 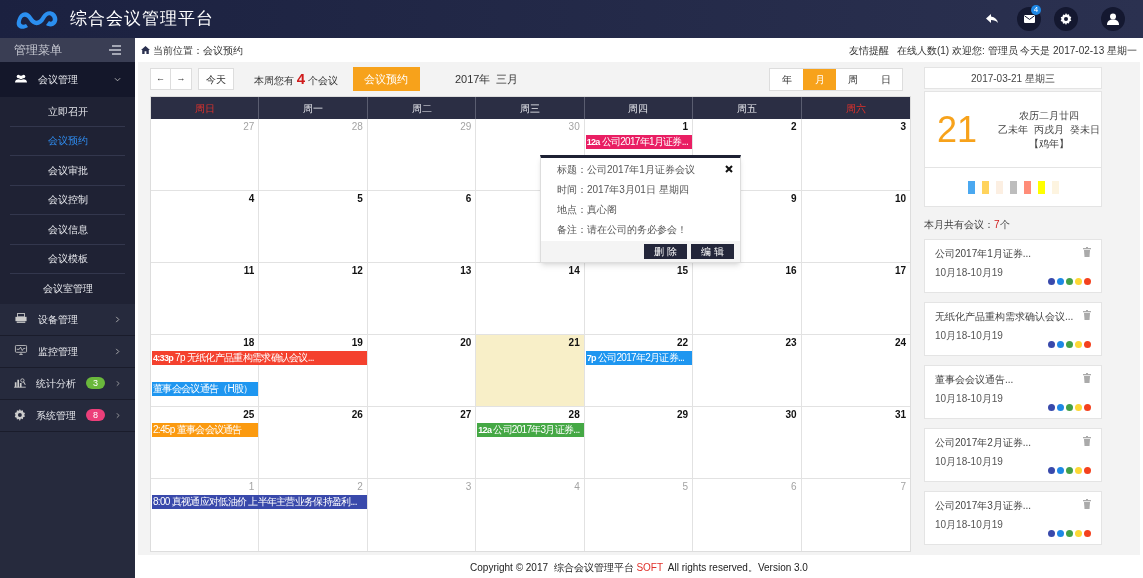 I want to click on sidebar-menu-item: 系统管理 8, so click(x=67, y=415).